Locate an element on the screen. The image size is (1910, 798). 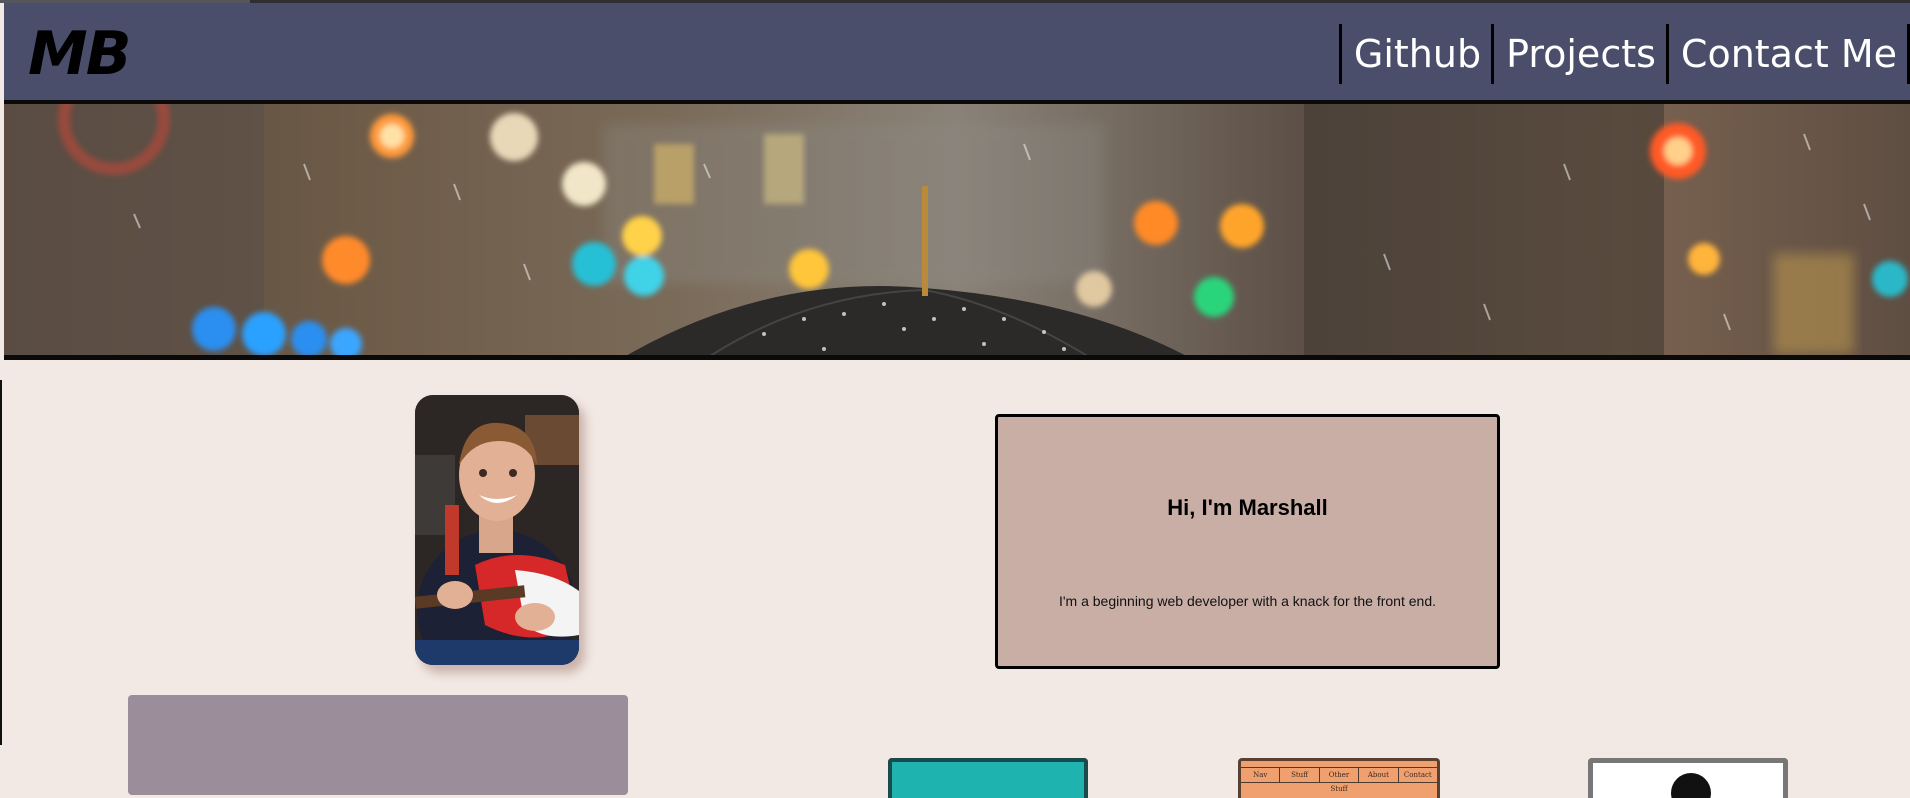
thumbnail-graphic is located at coordinates (1691, 785).